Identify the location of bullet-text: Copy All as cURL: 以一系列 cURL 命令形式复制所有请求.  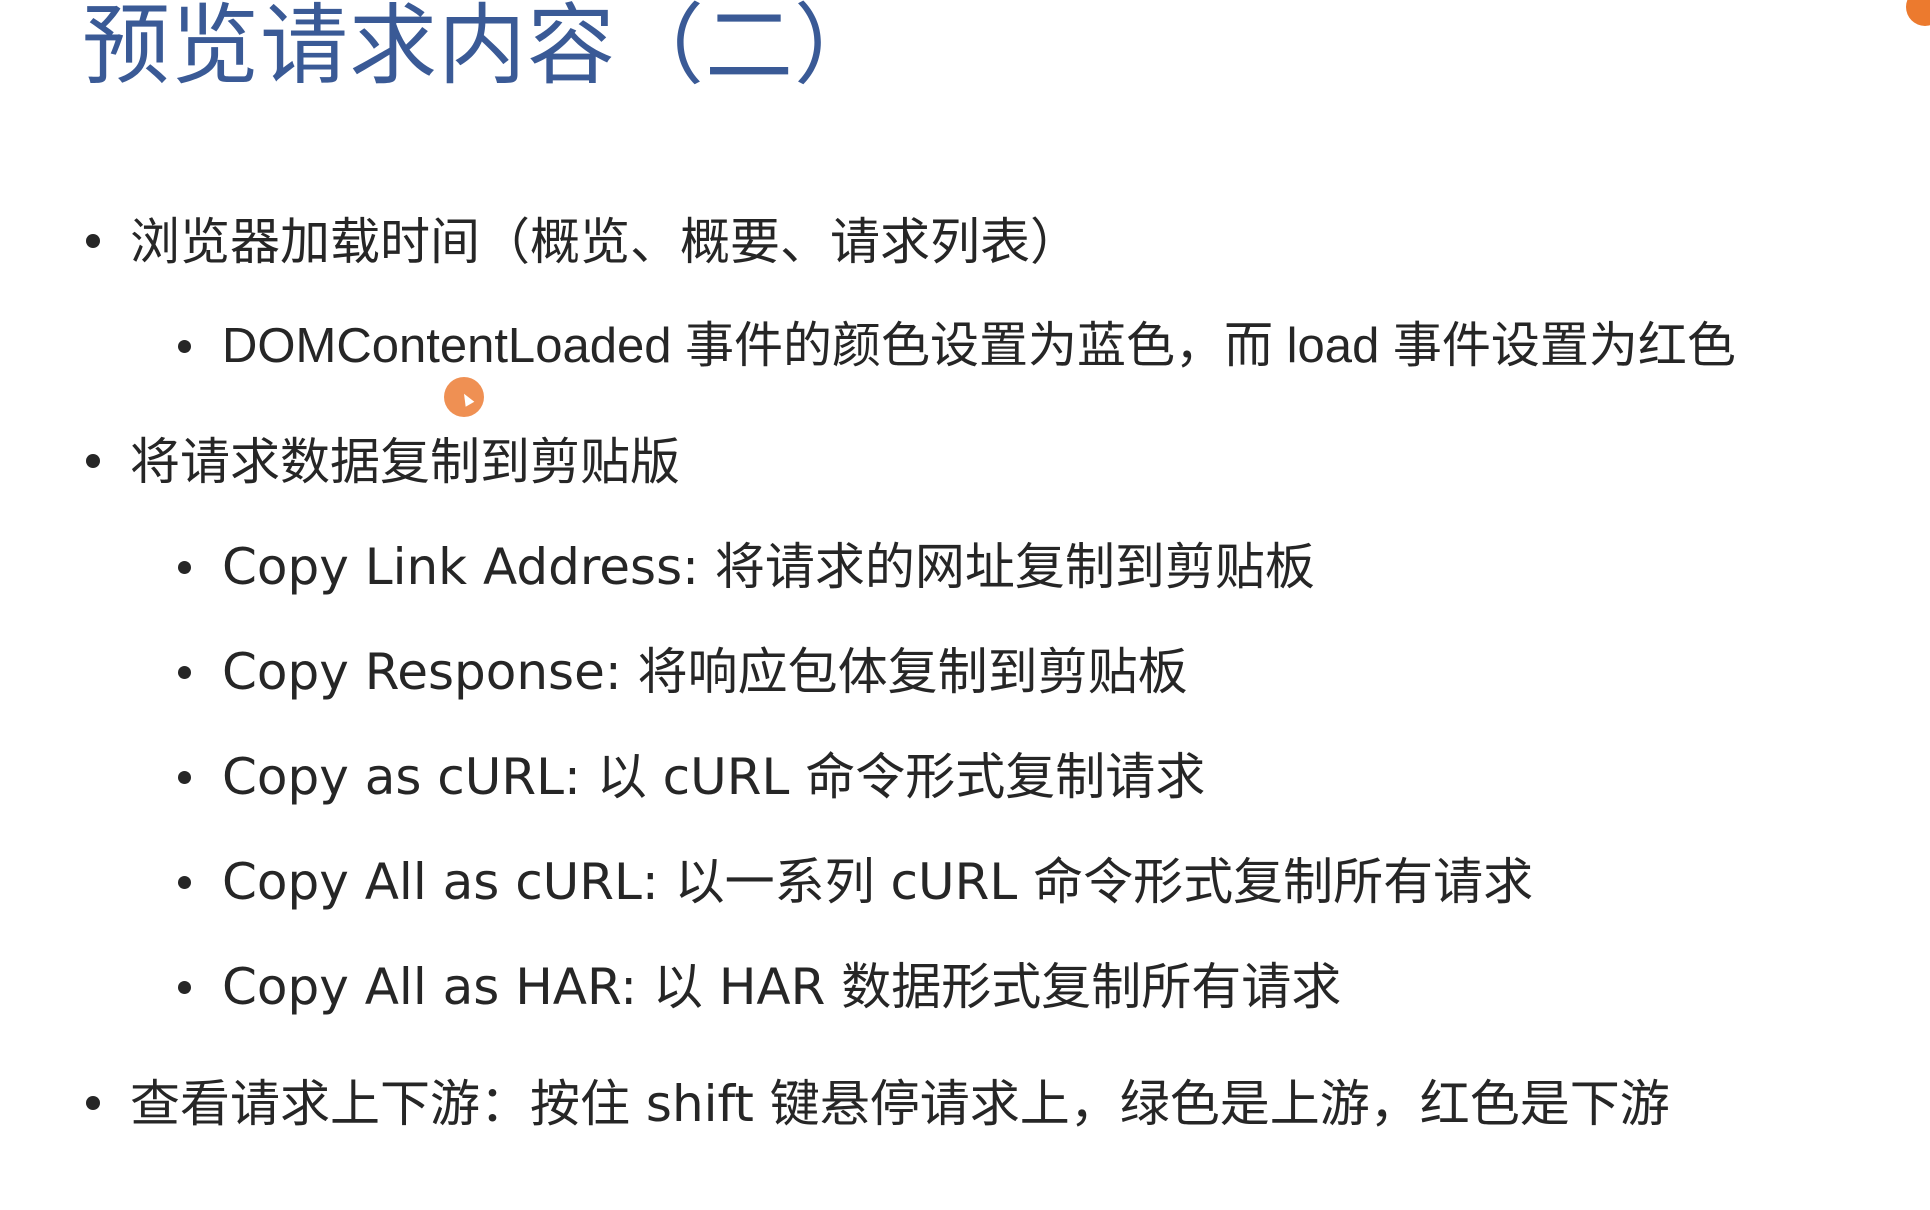
(878, 882).